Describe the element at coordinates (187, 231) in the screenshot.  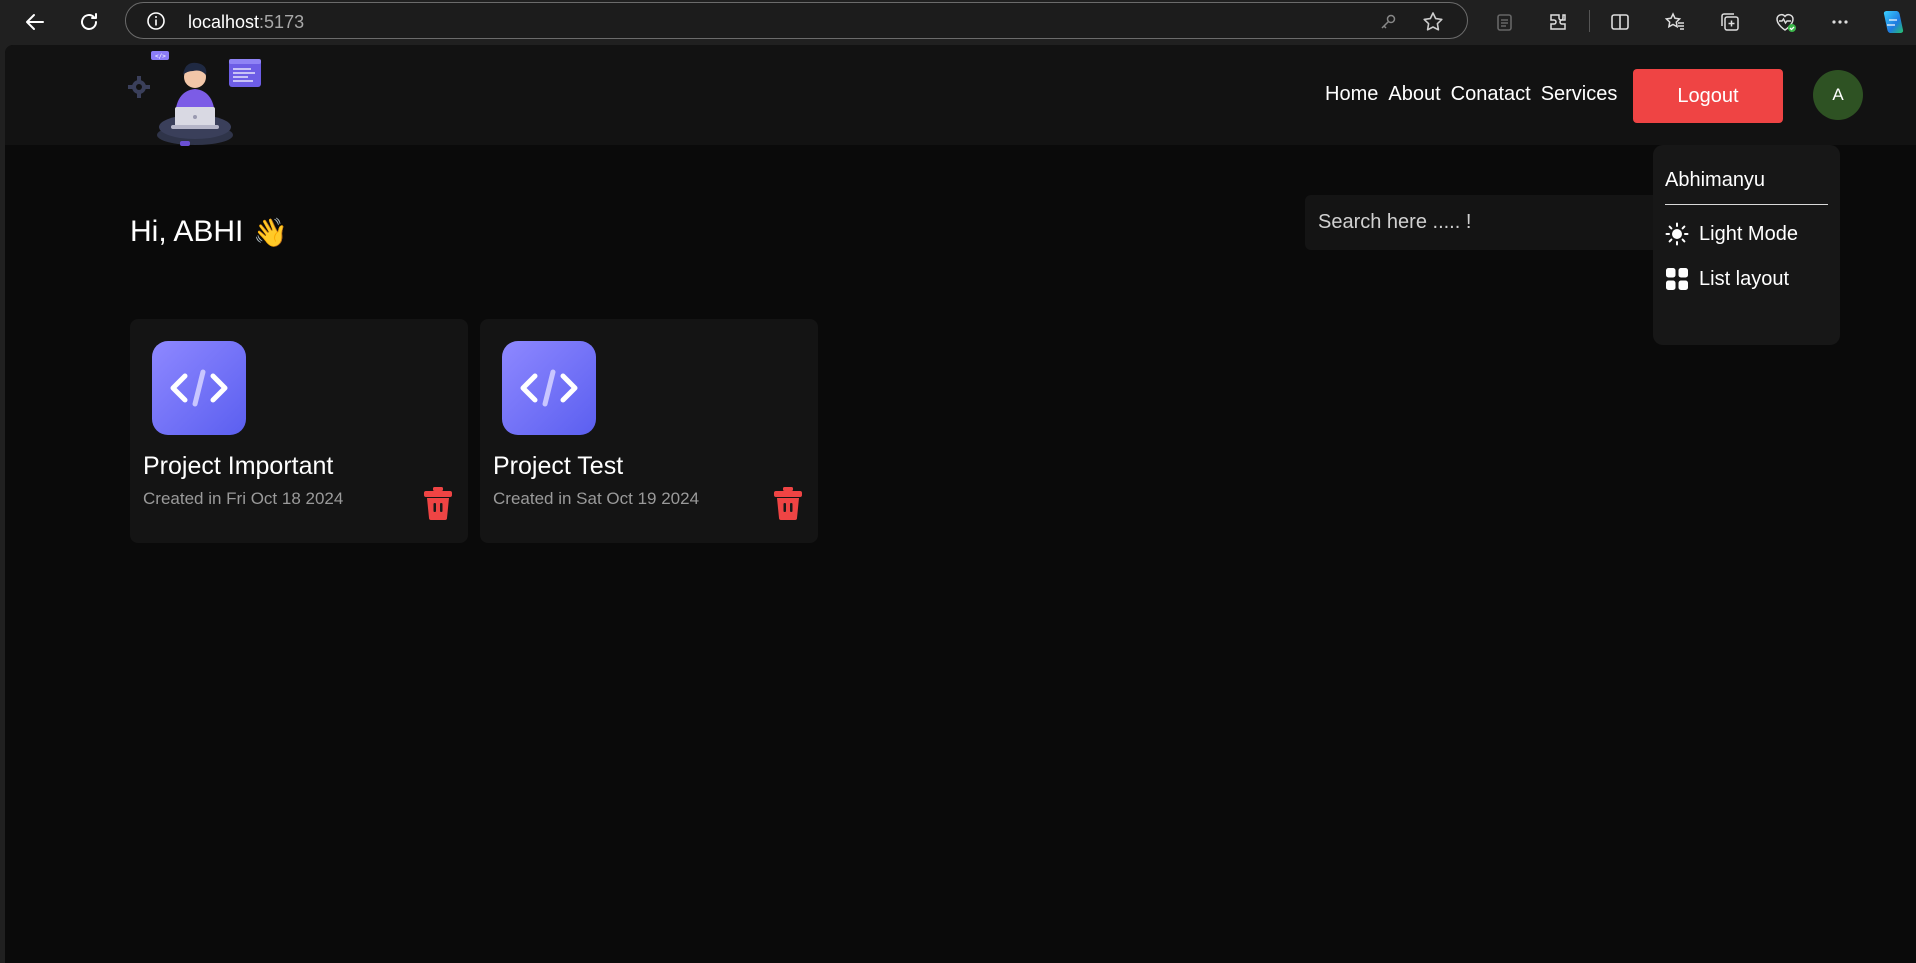
I see `greeting-text: Hi, ABHI` at that location.